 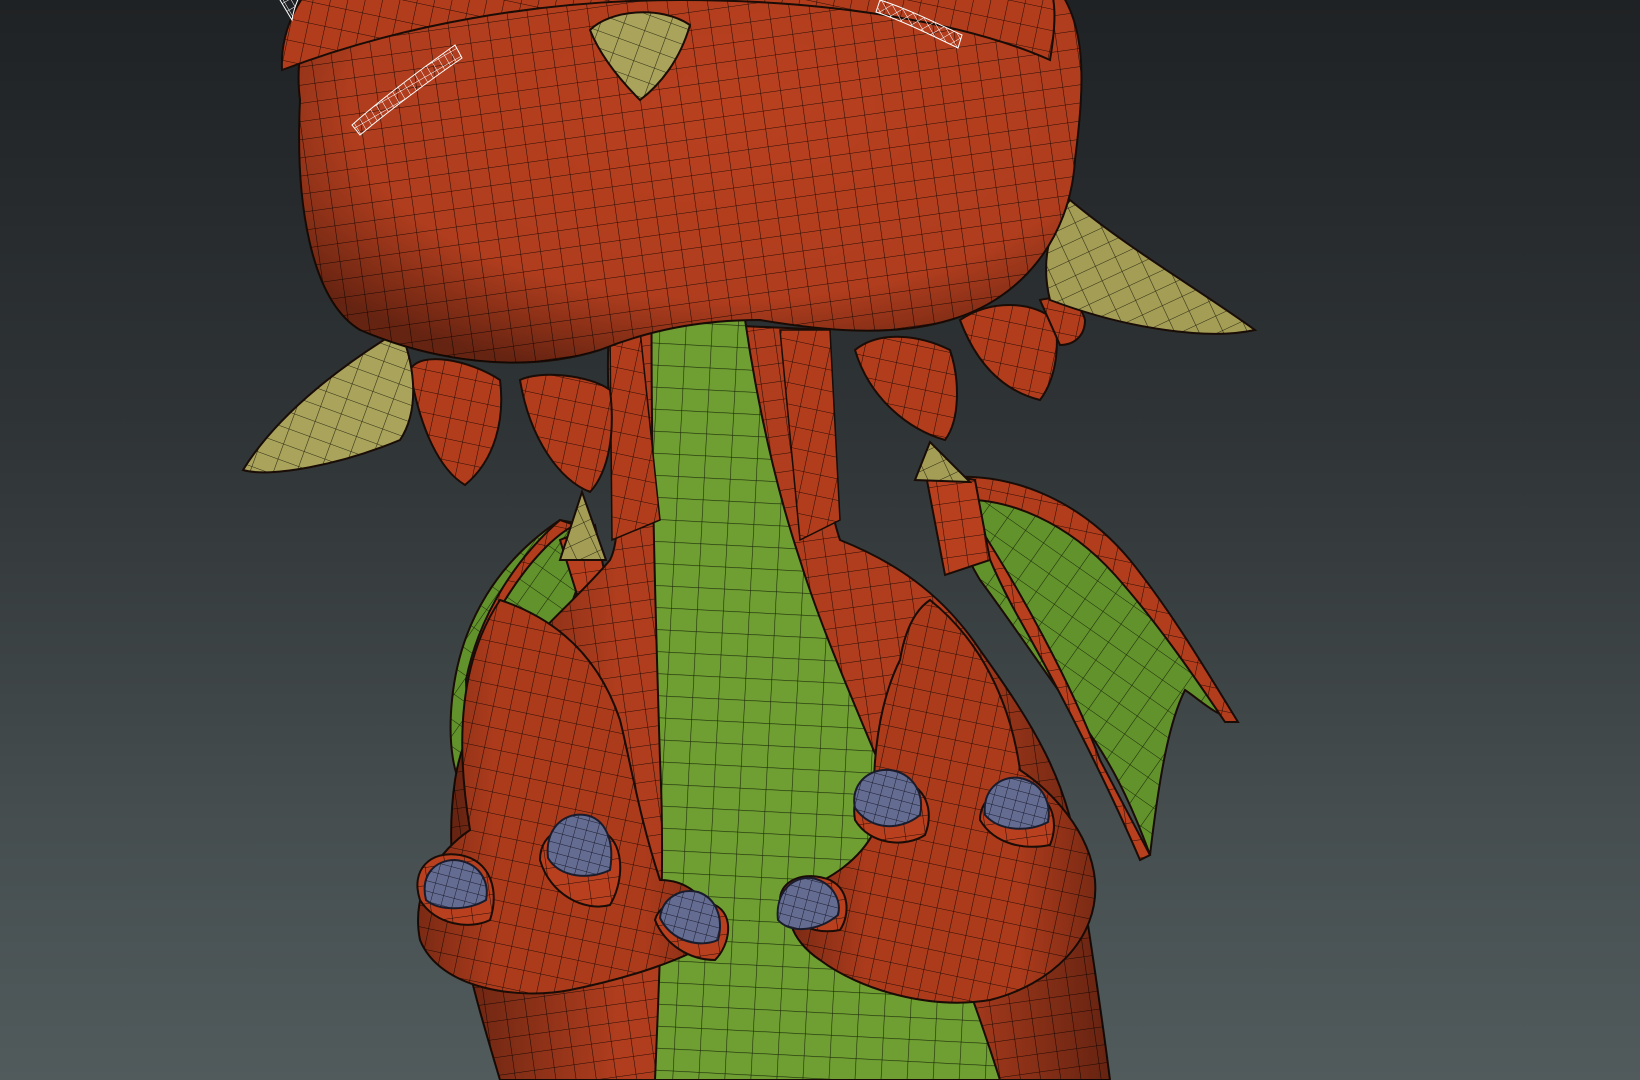 What do you see at coordinates (579, 845) in the screenshot?
I see `claw-tip` at bounding box center [579, 845].